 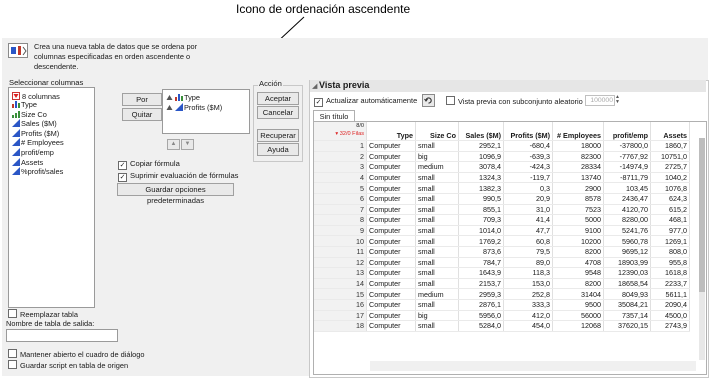 What do you see at coordinates (29, 114) in the screenshot?
I see `column-item: Size Co` at bounding box center [29, 114].